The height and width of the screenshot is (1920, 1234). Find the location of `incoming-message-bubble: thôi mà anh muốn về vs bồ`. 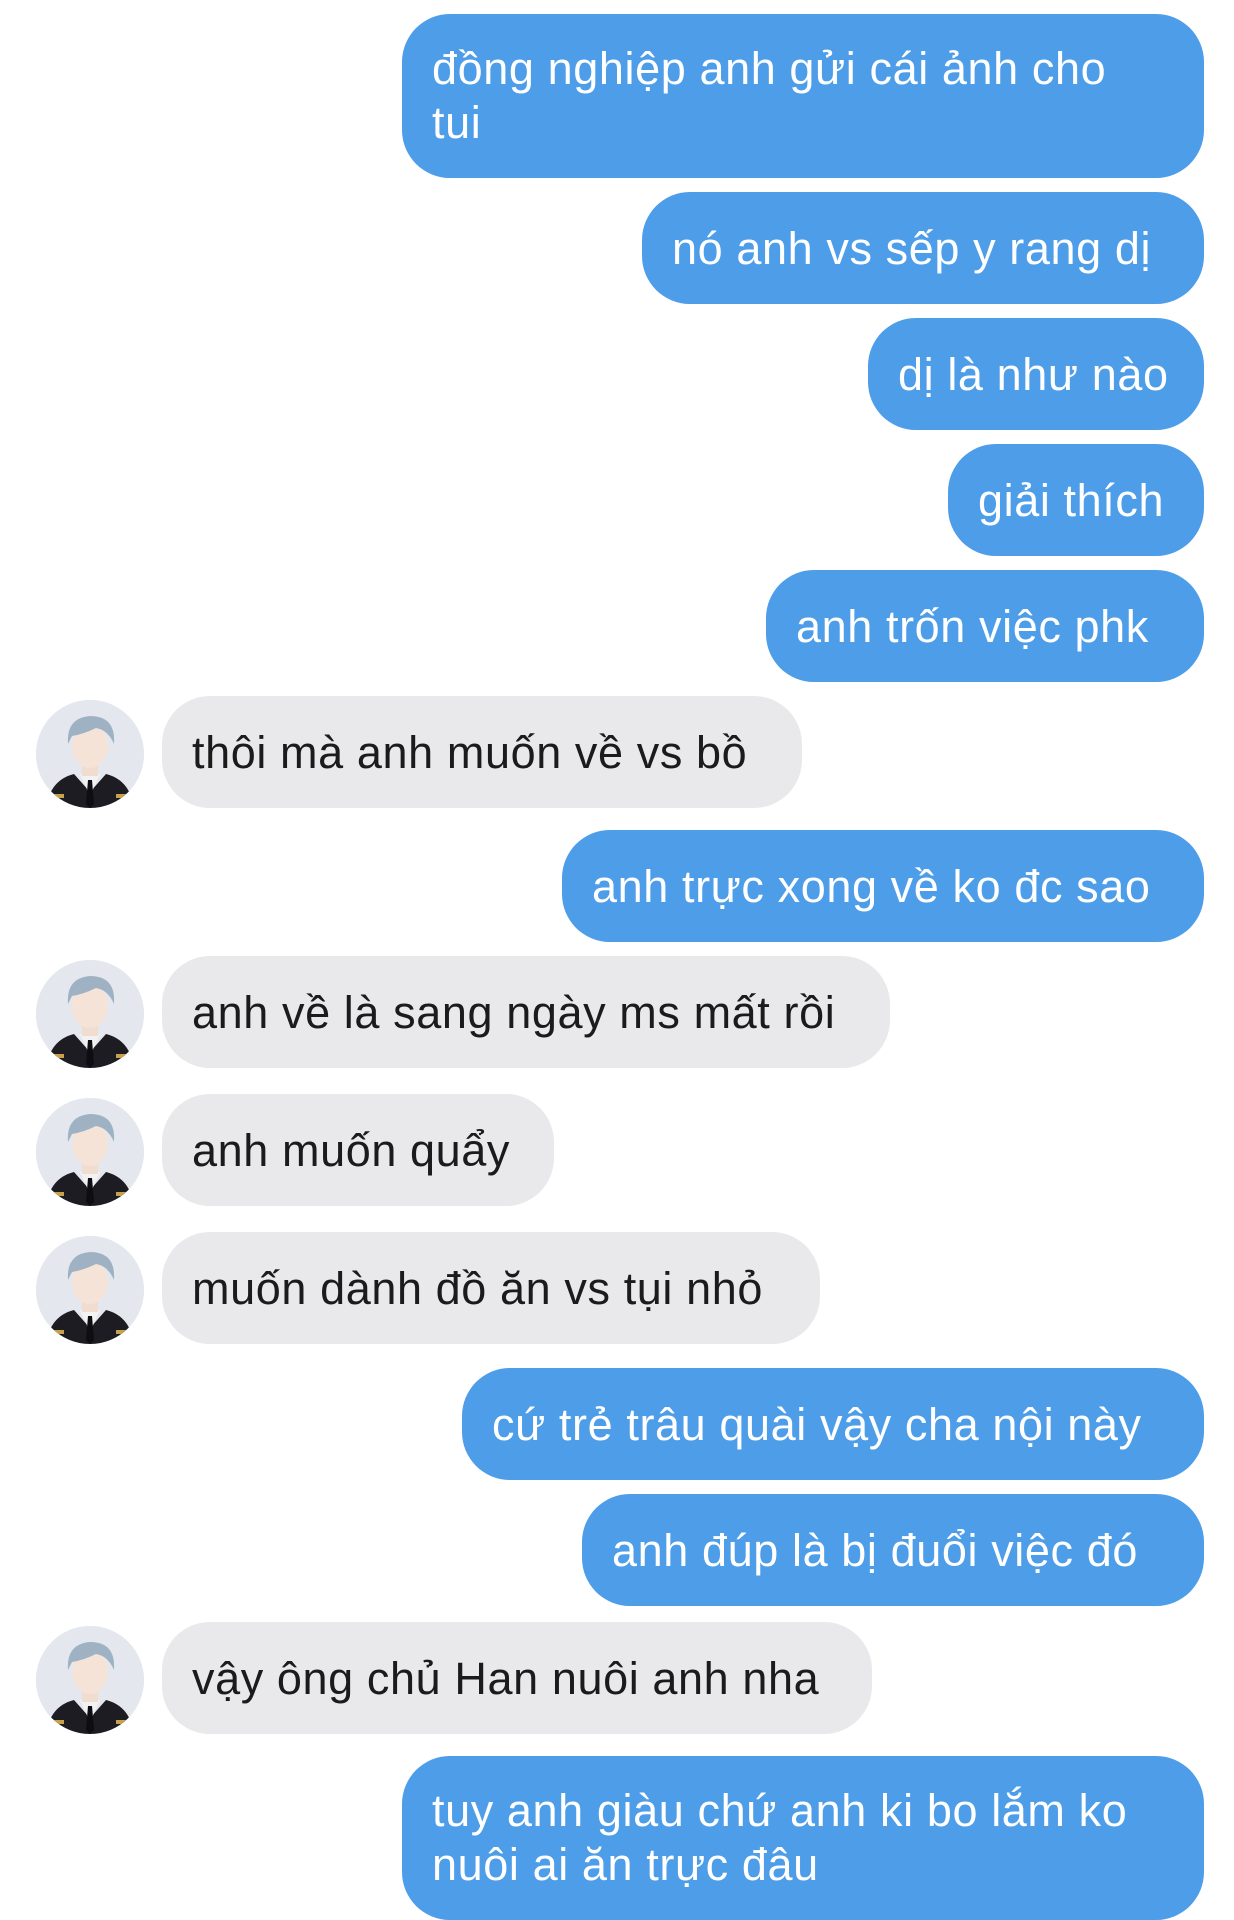

incoming-message-bubble: thôi mà anh muốn về vs bồ is located at coordinates (482, 752).